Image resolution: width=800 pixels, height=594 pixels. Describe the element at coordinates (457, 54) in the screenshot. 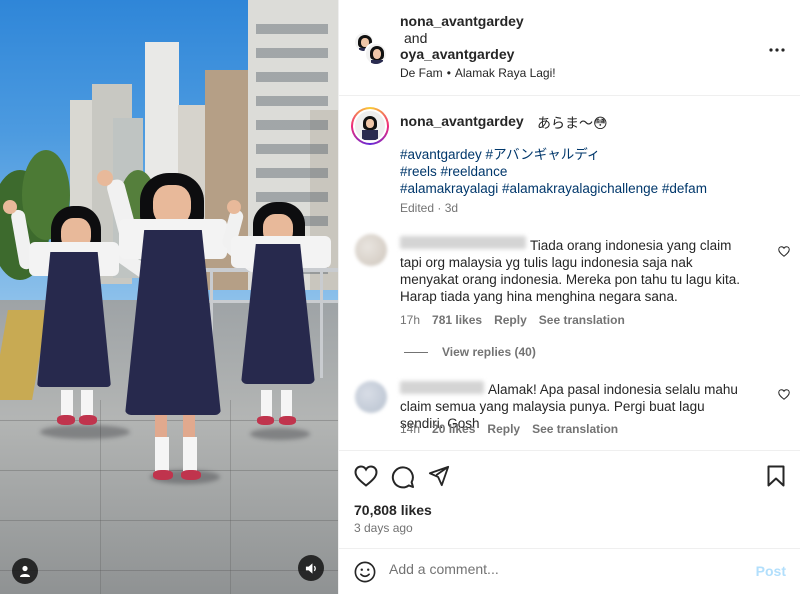

I see `owner-username-2: oya_avantgardey` at that location.